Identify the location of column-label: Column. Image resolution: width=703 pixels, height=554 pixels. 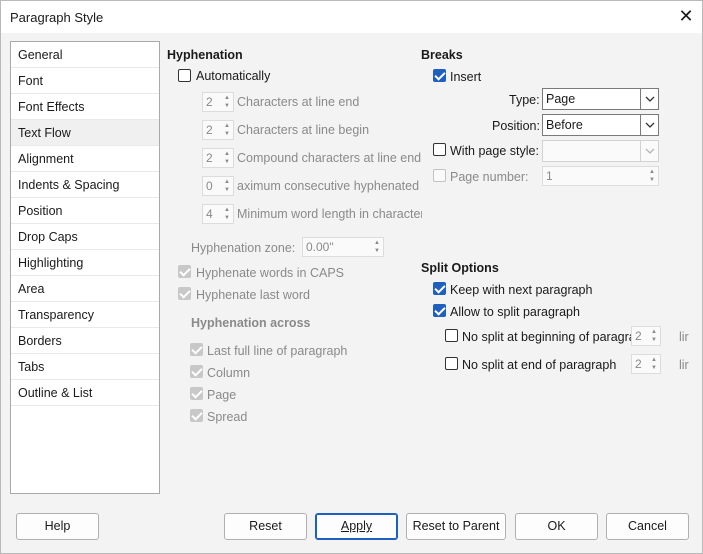
(229, 373).